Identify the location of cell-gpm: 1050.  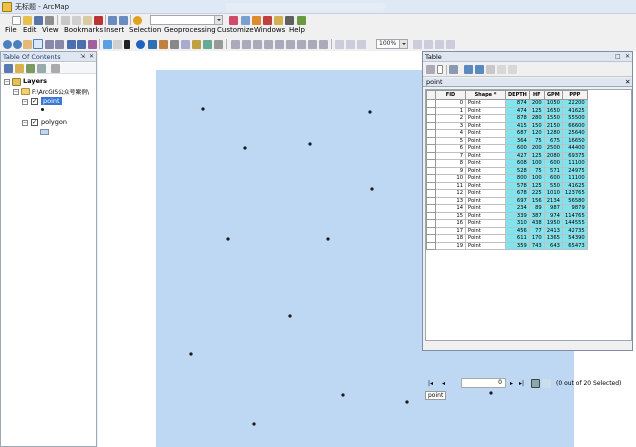
(553, 103).